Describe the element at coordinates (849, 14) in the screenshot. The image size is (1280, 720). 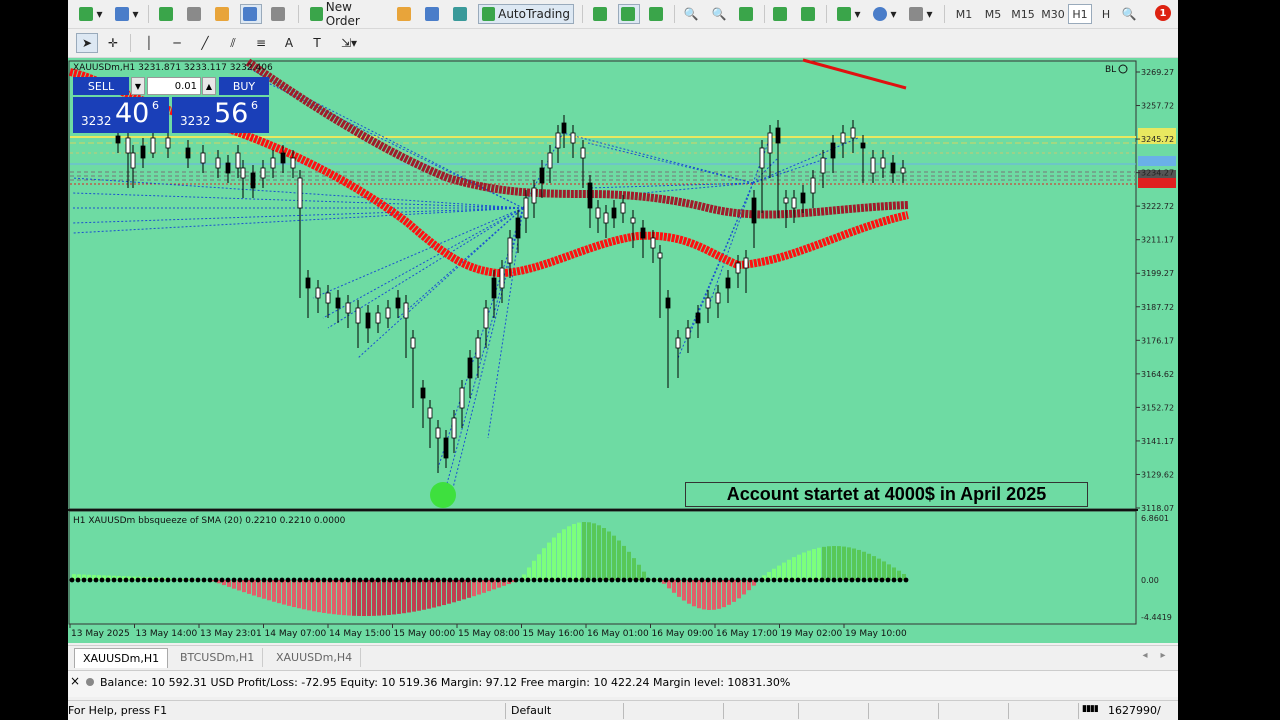
I see `indicators-icon: ▾` at that location.